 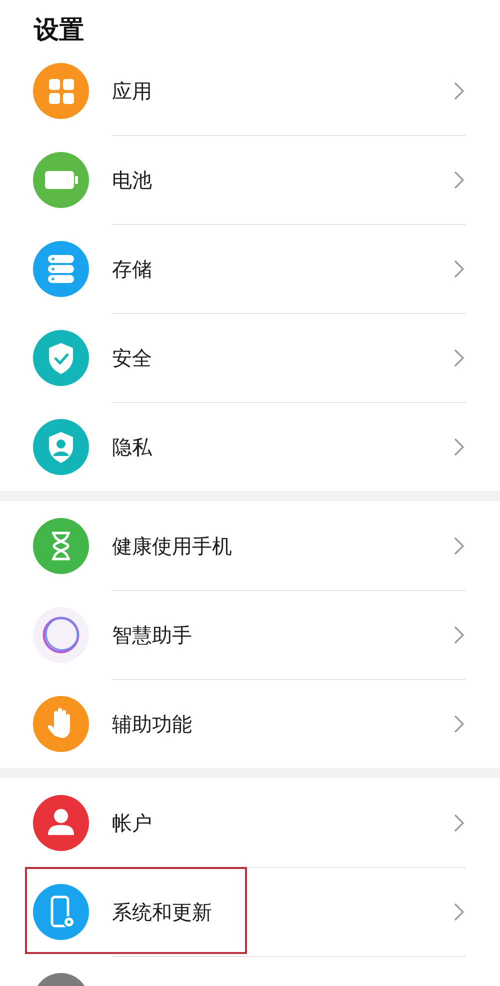 I want to click on item-label: 辅助功能, so click(x=152, y=724).